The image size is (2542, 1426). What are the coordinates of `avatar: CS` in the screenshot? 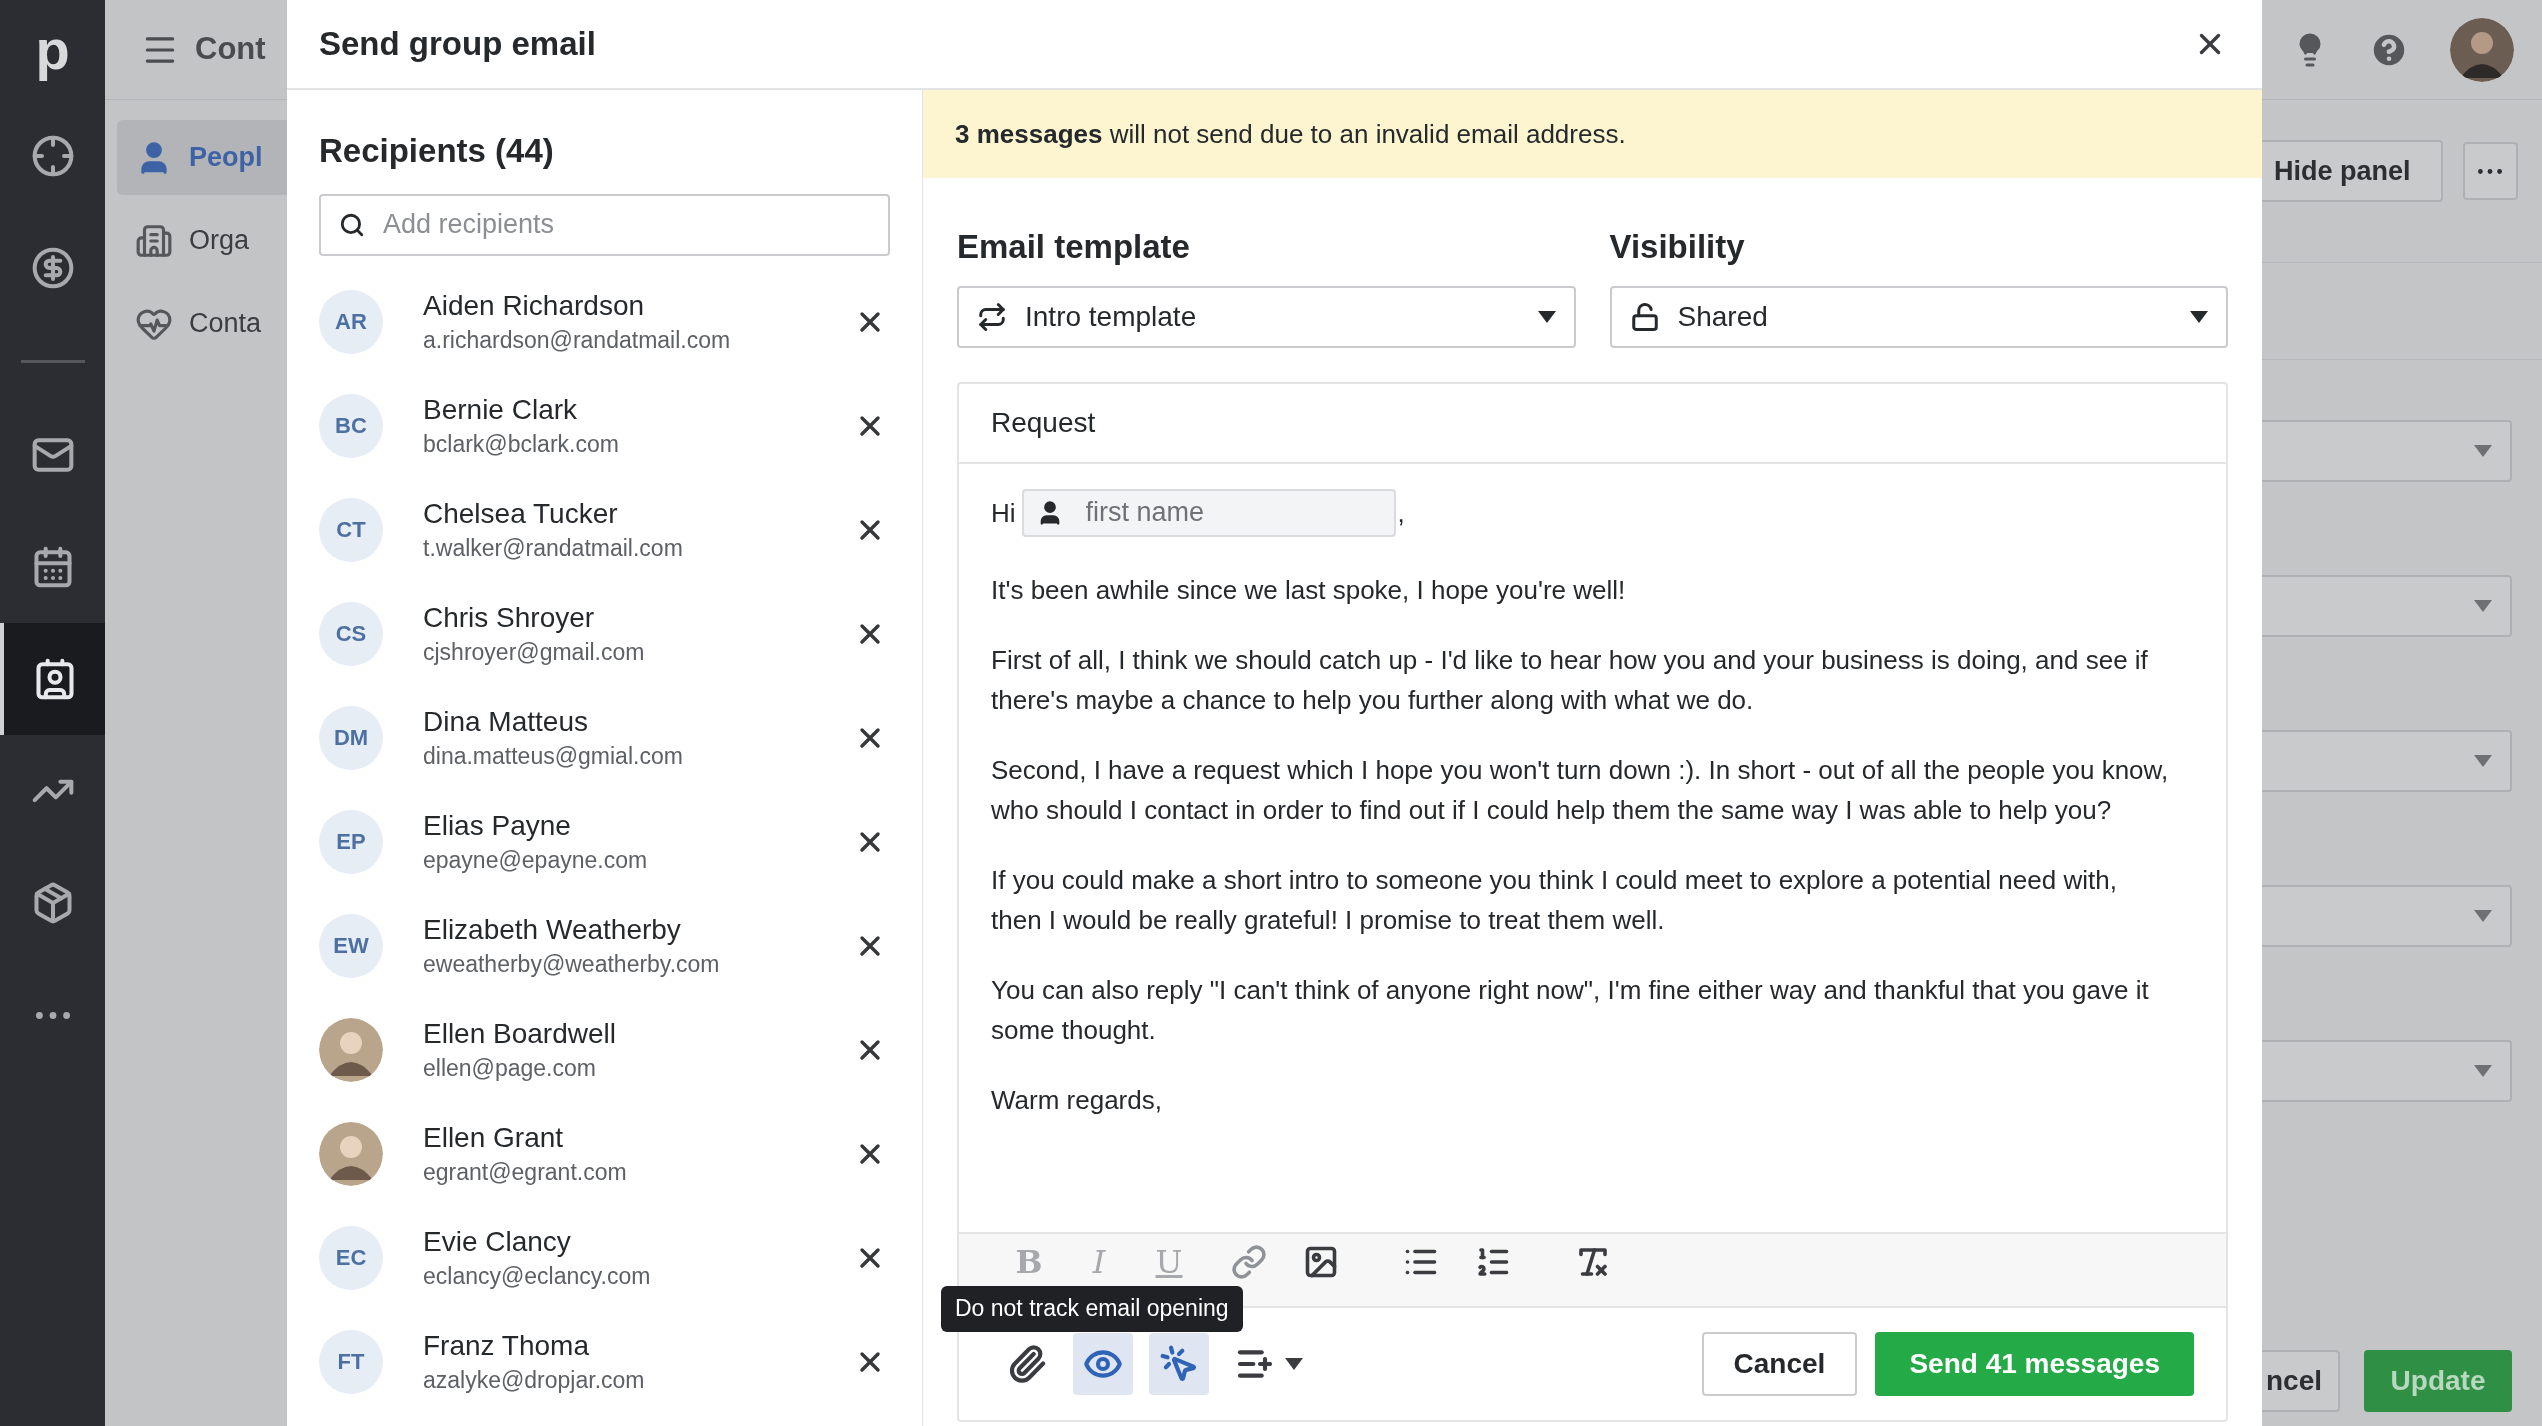 It's located at (351, 633).